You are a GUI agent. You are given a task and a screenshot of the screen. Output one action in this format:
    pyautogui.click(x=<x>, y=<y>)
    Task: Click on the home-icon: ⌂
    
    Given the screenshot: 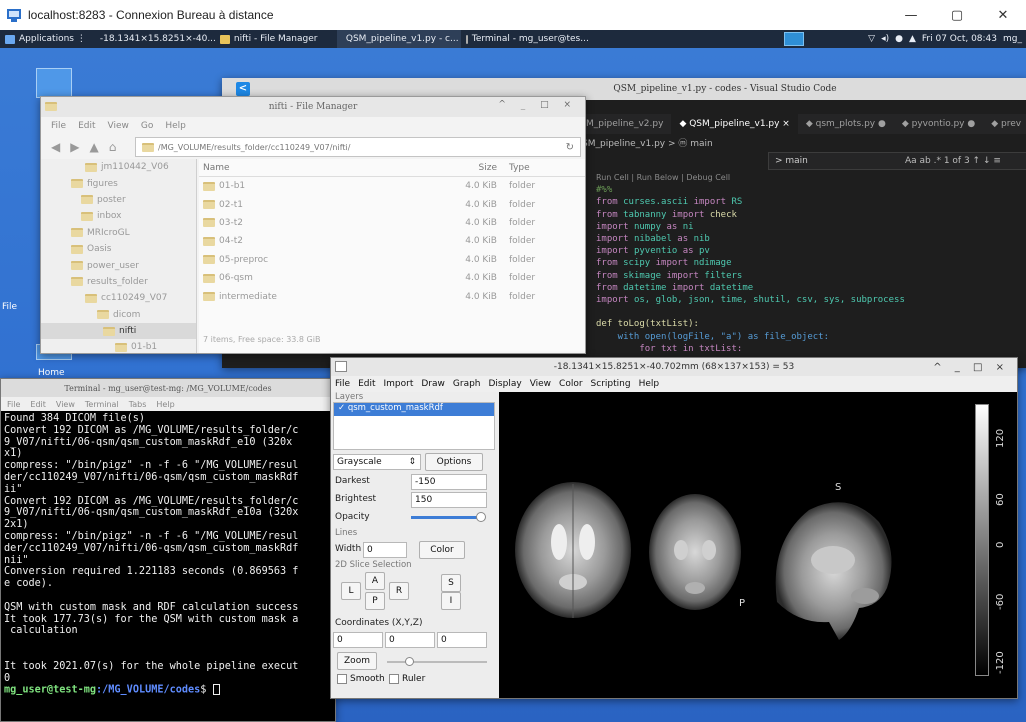 What is the action you would take?
    pyautogui.click(x=113, y=147)
    